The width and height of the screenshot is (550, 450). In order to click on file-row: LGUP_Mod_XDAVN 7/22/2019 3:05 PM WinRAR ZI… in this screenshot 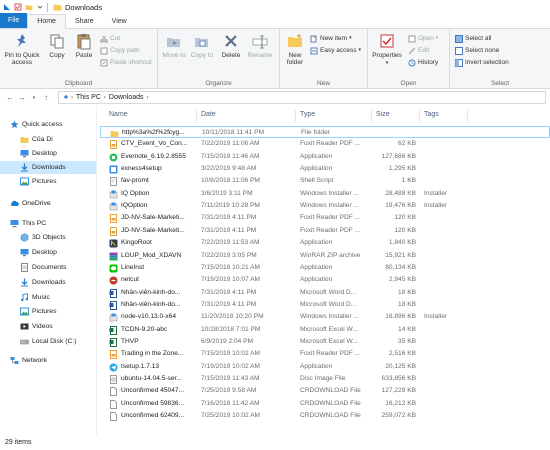, I will do `click(325, 256)`.